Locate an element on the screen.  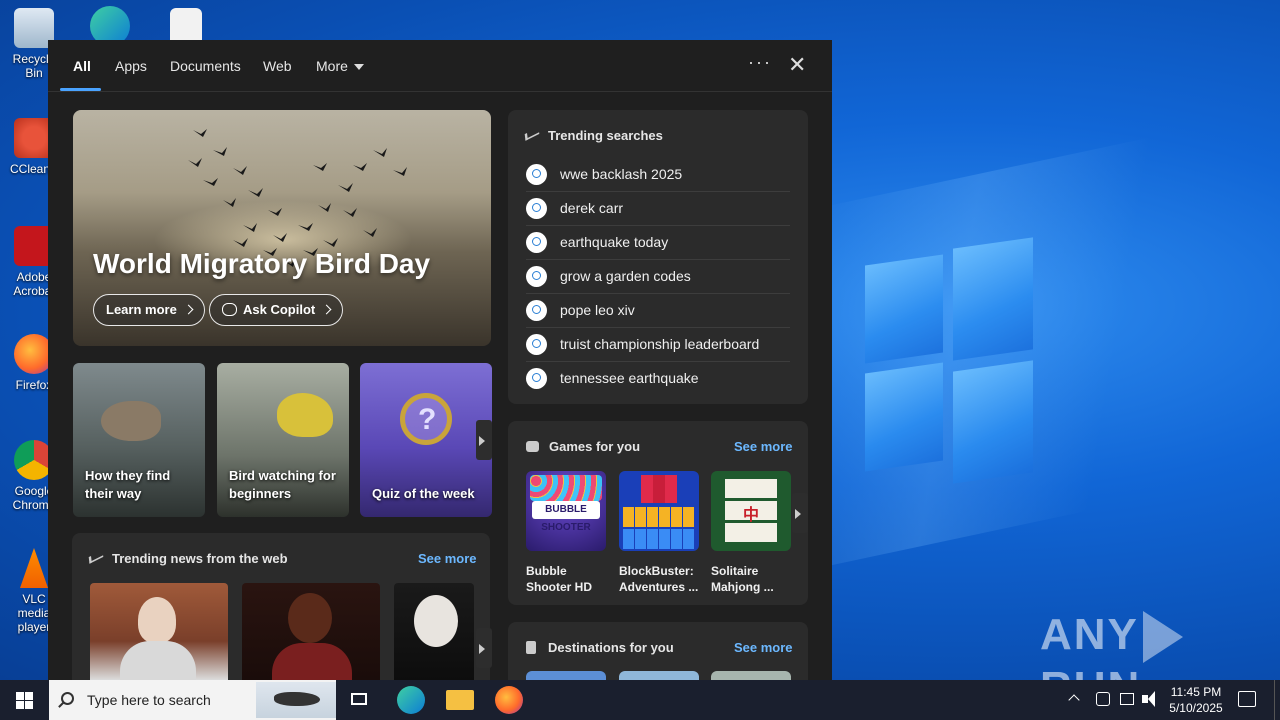
volume-icon is located at coordinates (1150, 699).